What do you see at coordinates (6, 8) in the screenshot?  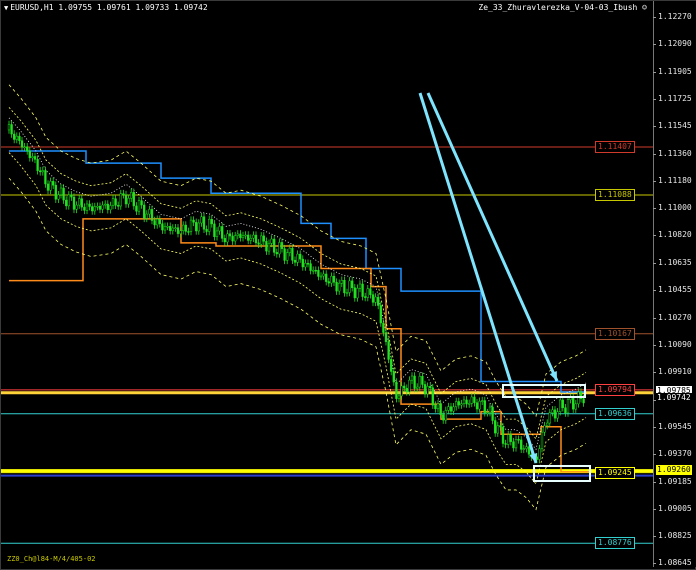 I see `dropdown-arrow-icon: ▼` at bounding box center [6, 8].